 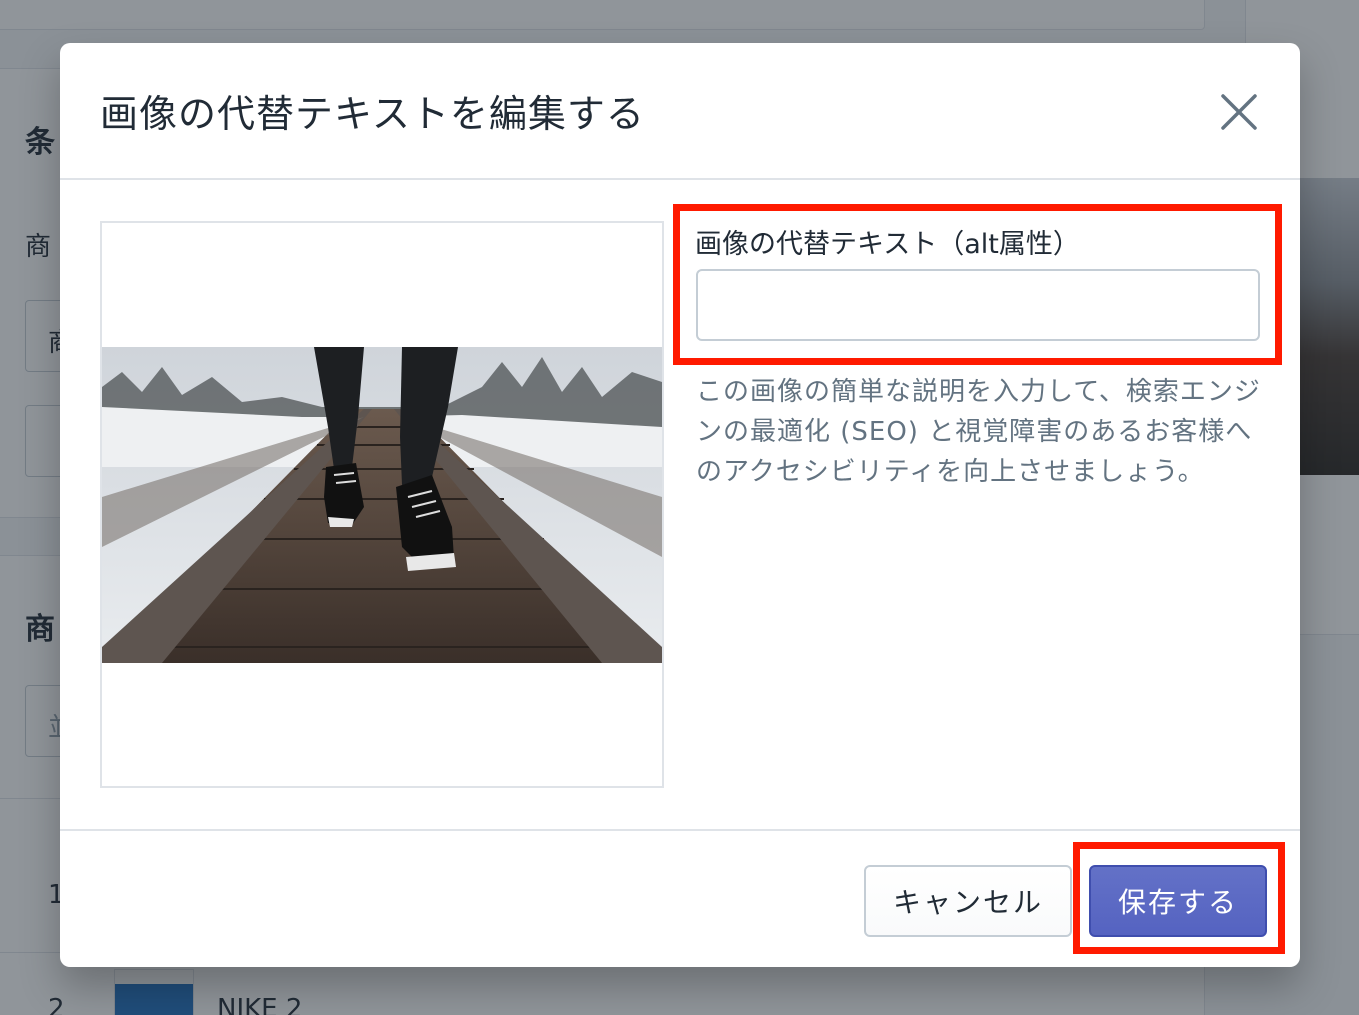 What do you see at coordinates (1178, 901) in the screenshot?
I see `save-button: 保存する` at bounding box center [1178, 901].